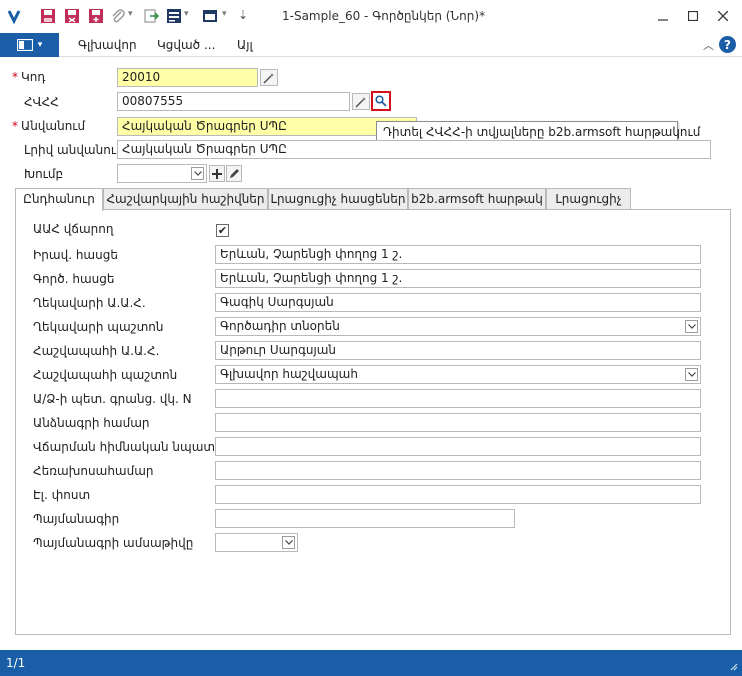 This screenshot has height=676, width=742. I want to click on code-input: 20010, so click(187, 77).